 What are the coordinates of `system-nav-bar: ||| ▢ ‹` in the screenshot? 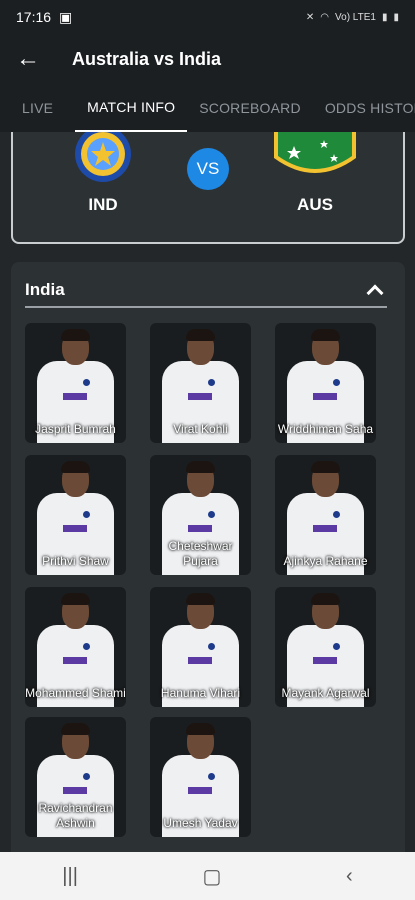 It's located at (207, 876).